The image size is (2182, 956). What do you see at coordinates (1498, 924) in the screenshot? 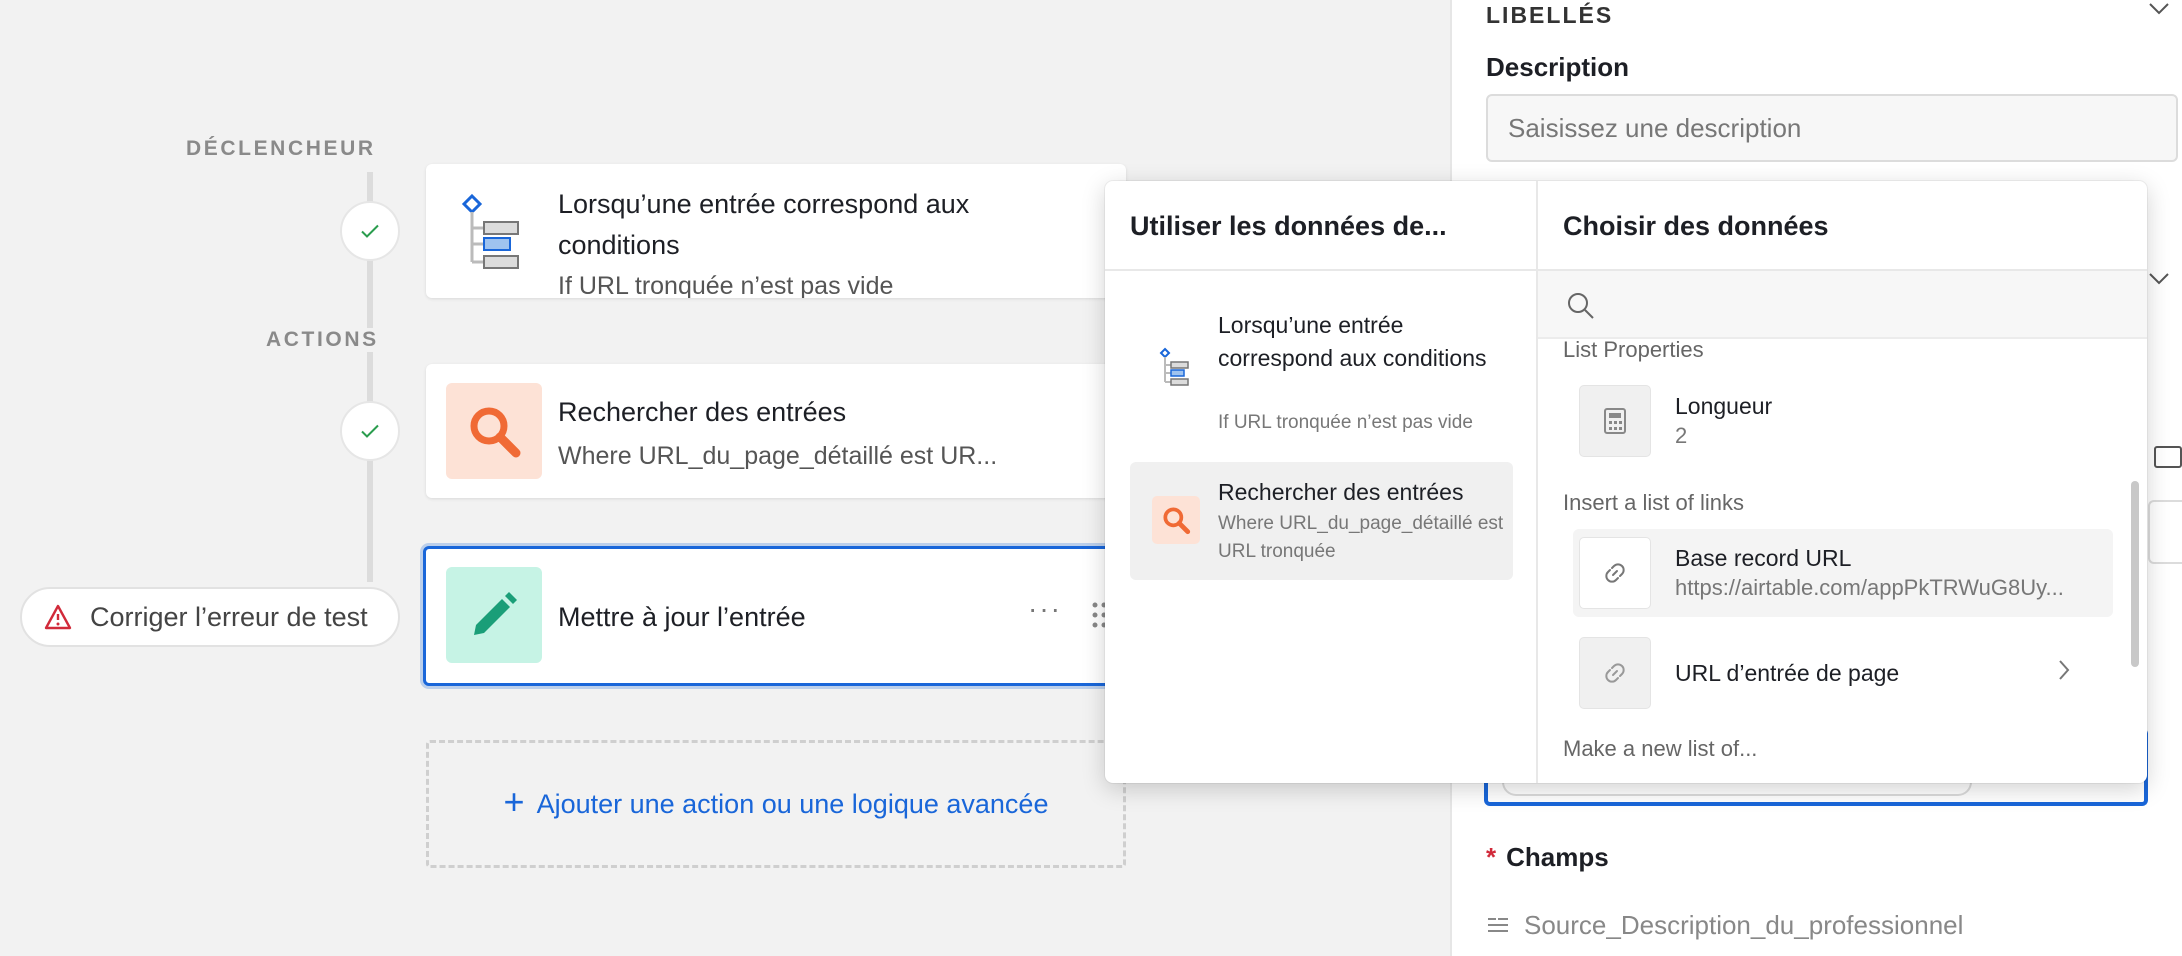
I see `long-text-icon` at bounding box center [1498, 924].